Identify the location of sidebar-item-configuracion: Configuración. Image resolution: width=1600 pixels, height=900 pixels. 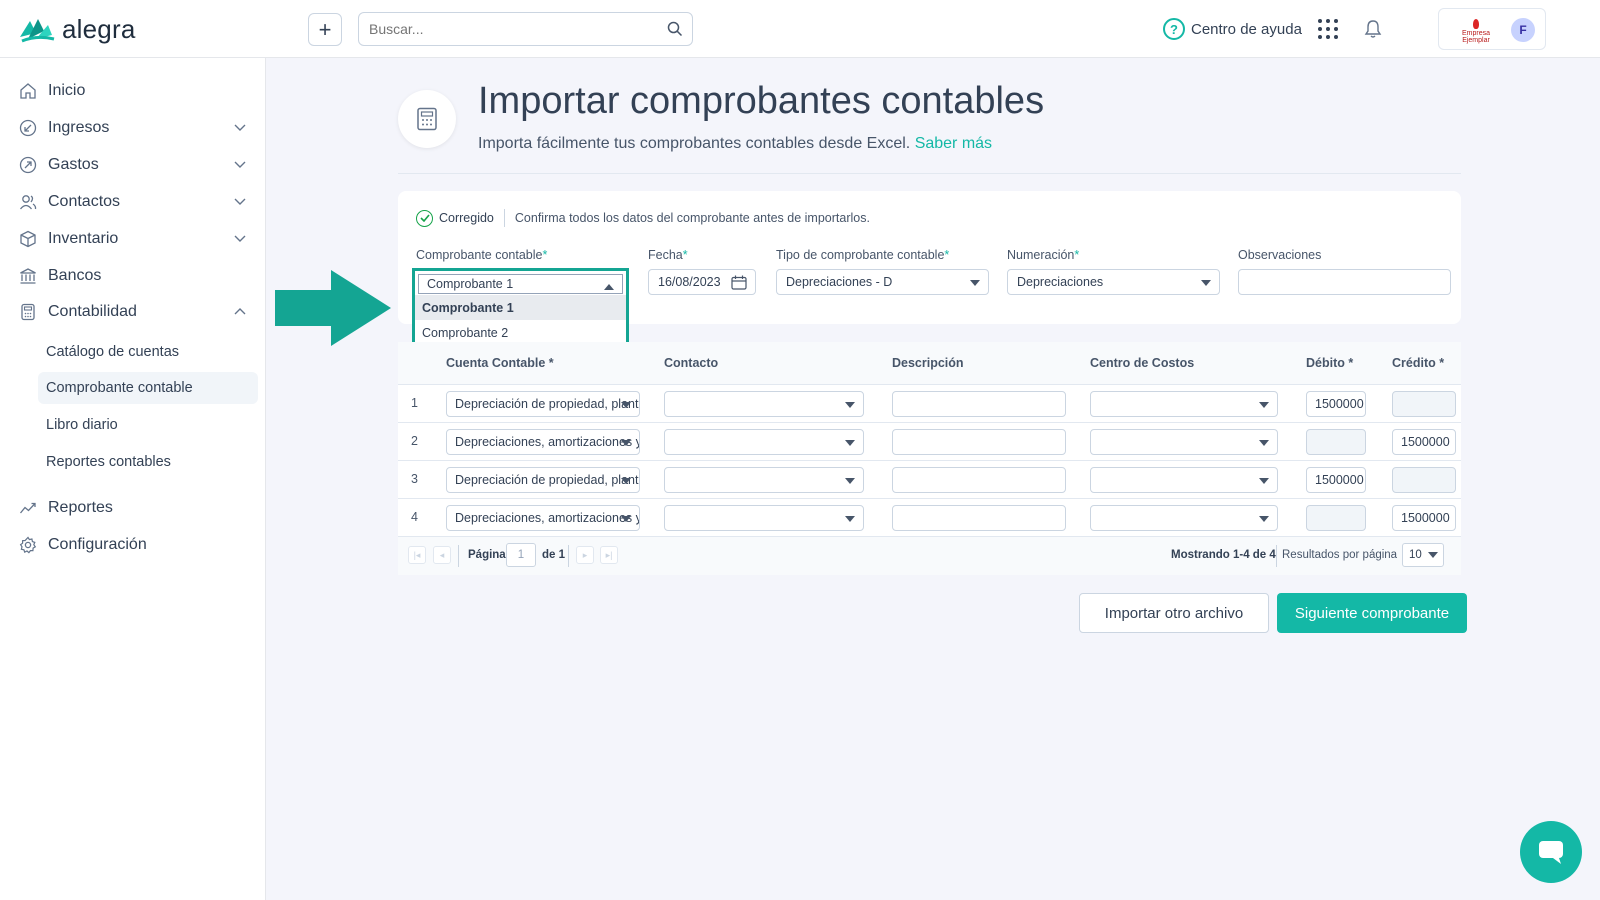
(134, 545).